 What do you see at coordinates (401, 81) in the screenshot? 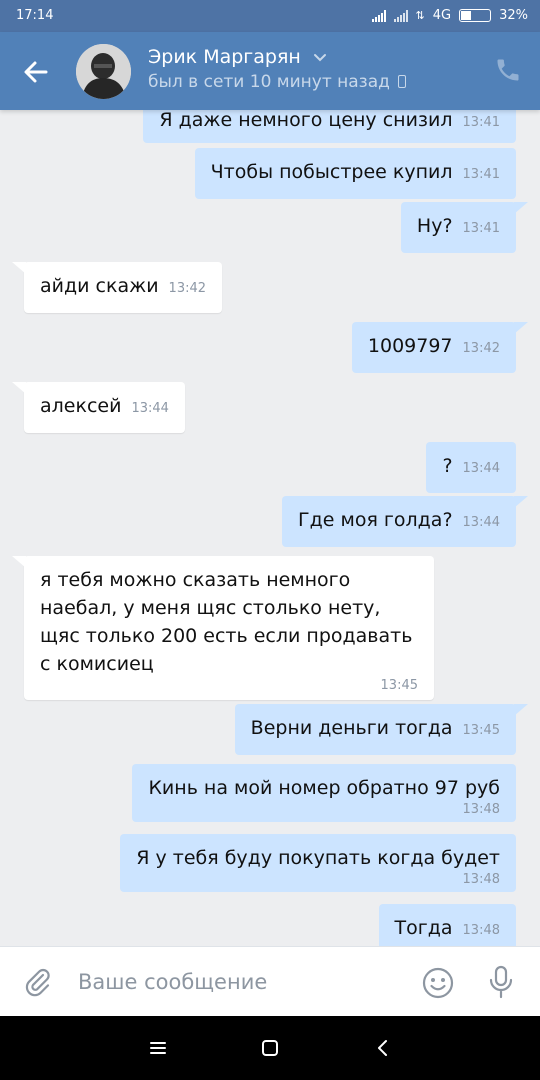
I see `mobile-device-icon` at bounding box center [401, 81].